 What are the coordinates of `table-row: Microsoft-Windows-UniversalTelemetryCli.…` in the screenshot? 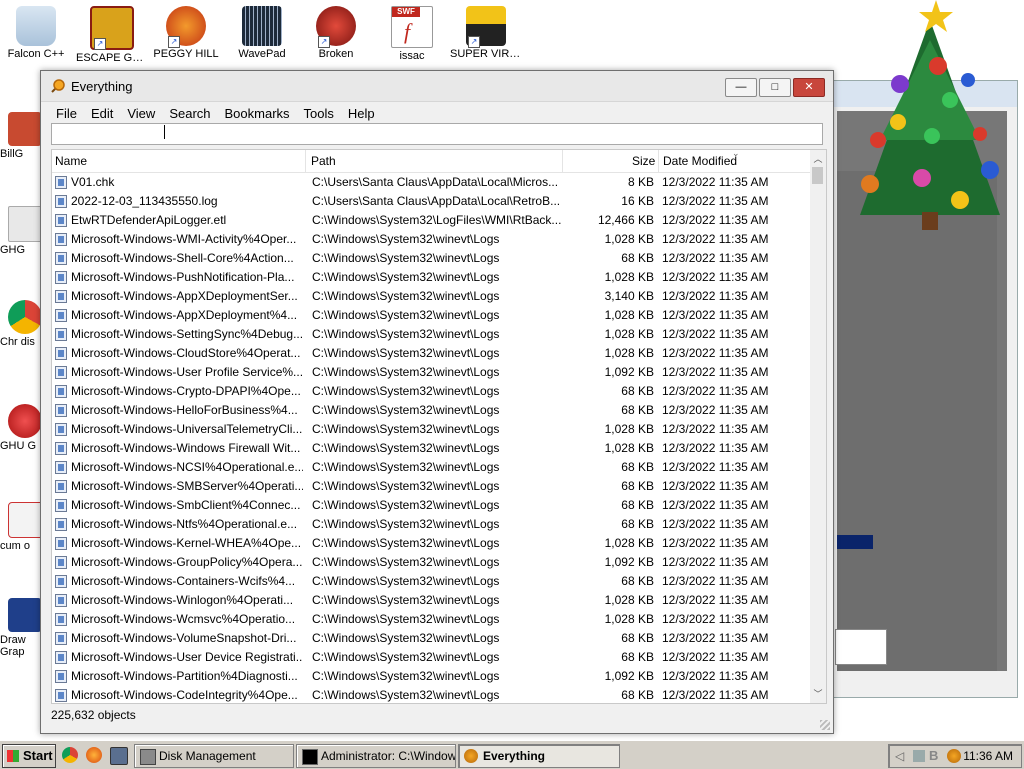 It's located at (431, 429).